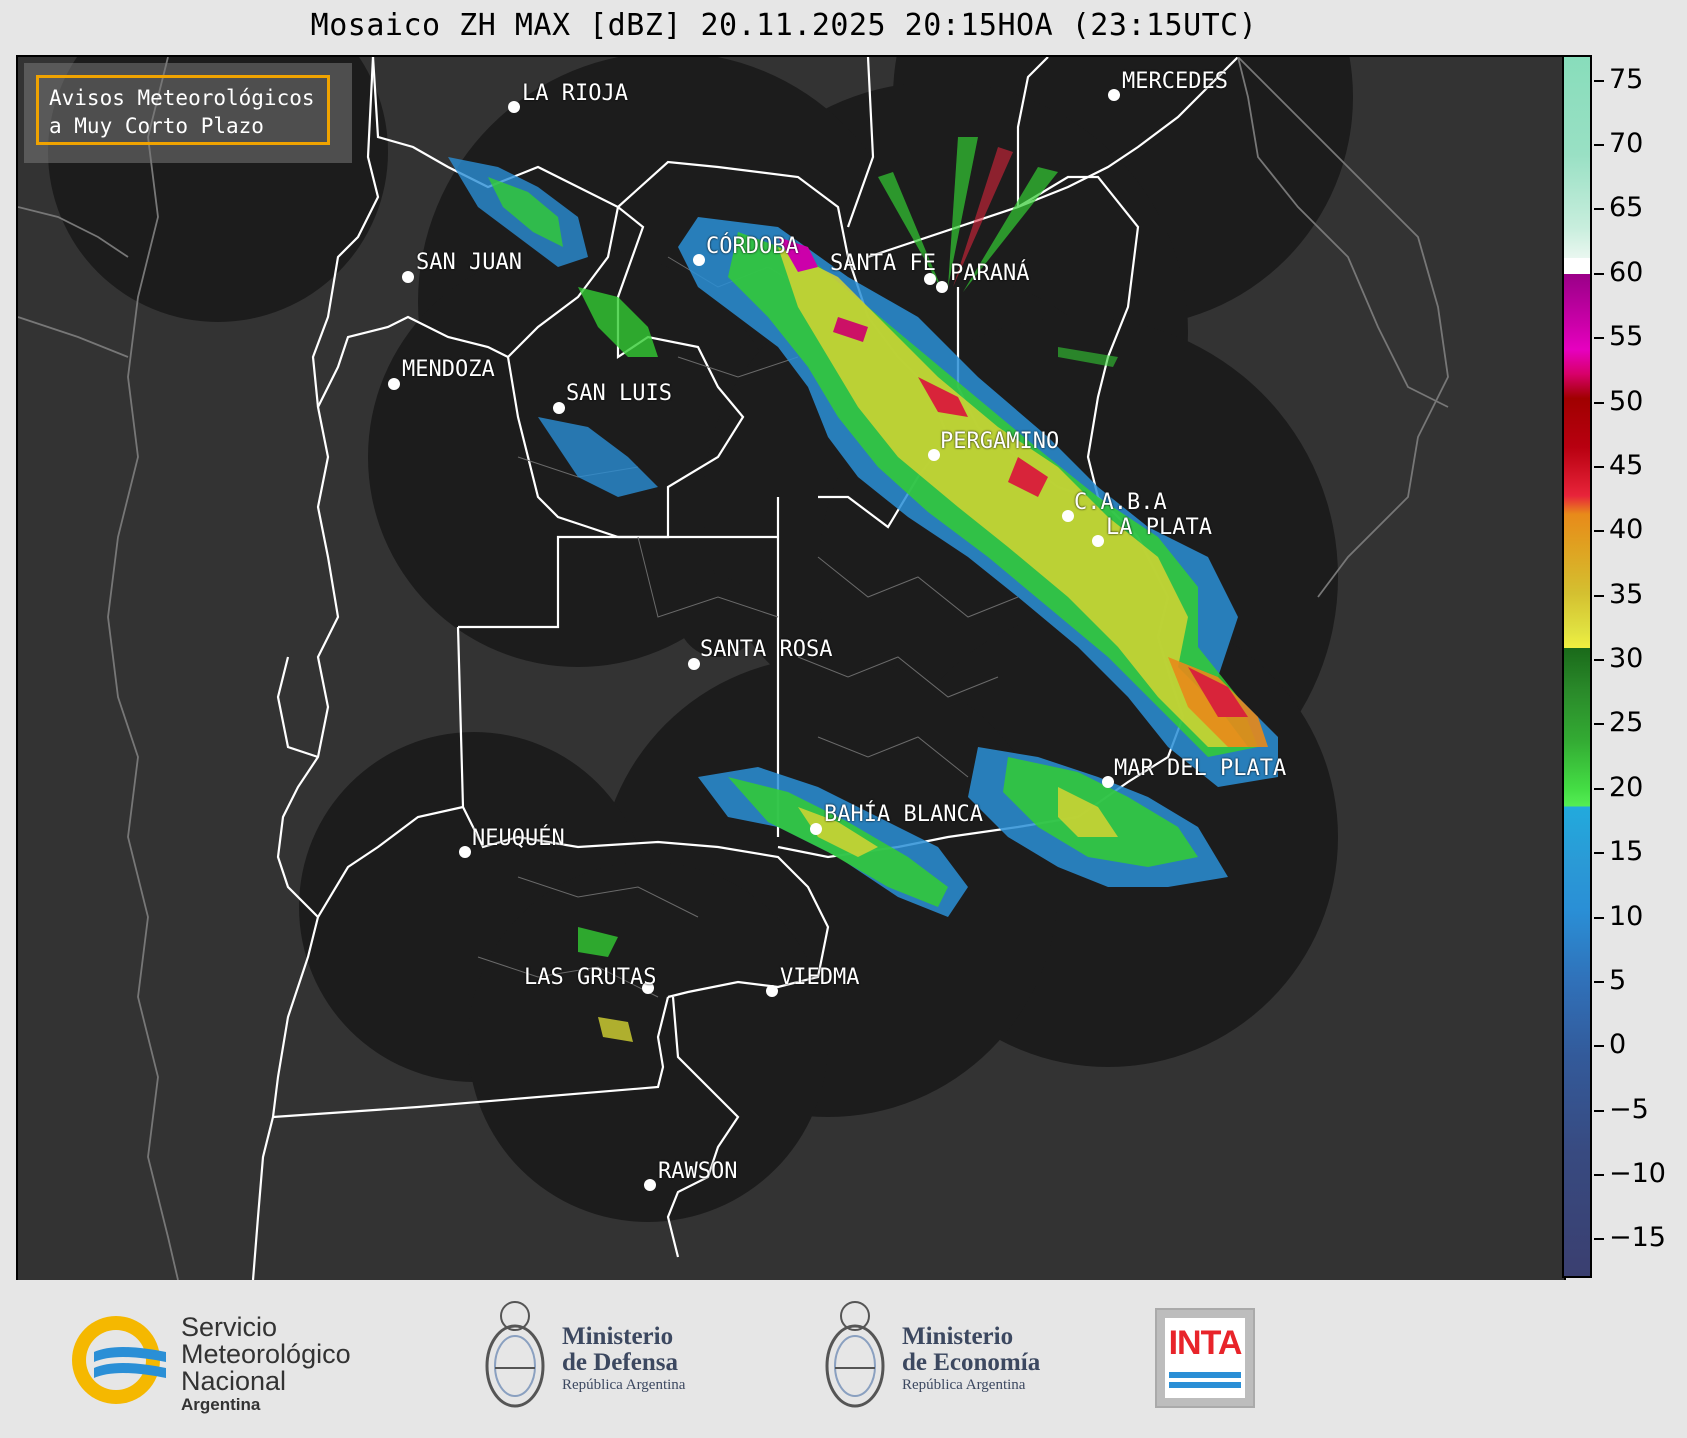  Describe the element at coordinates (903, 814) in the screenshot. I see `city-label-bahia-blanca: BAHÍA BLANCA` at that location.